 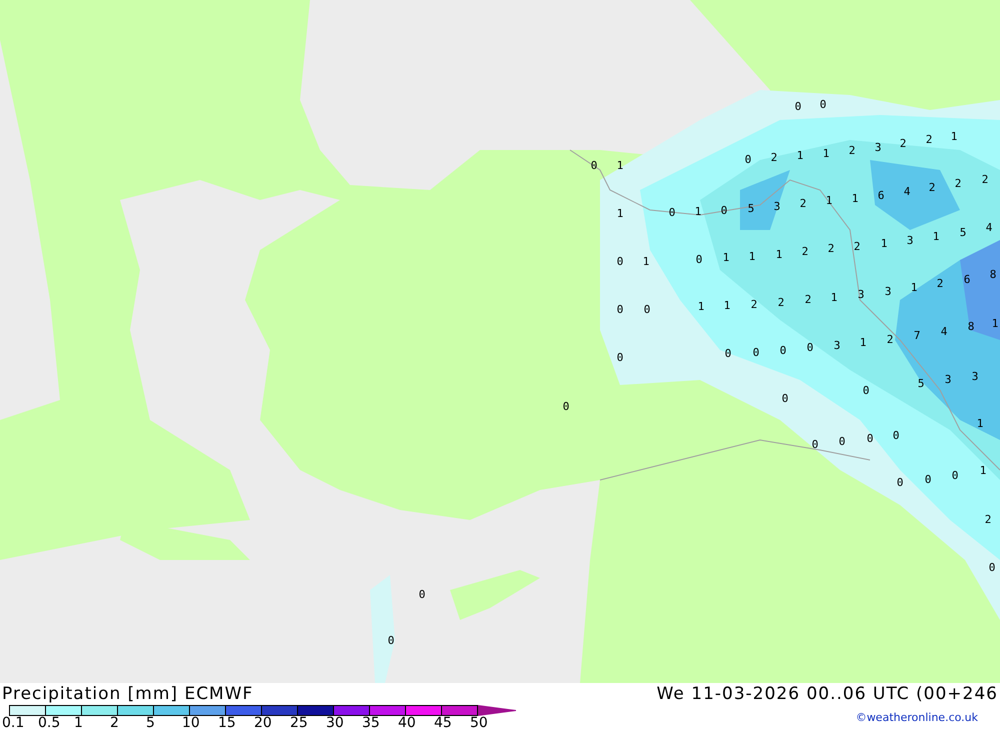 I want to click on legend-label: 50, so click(x=479, y=723).